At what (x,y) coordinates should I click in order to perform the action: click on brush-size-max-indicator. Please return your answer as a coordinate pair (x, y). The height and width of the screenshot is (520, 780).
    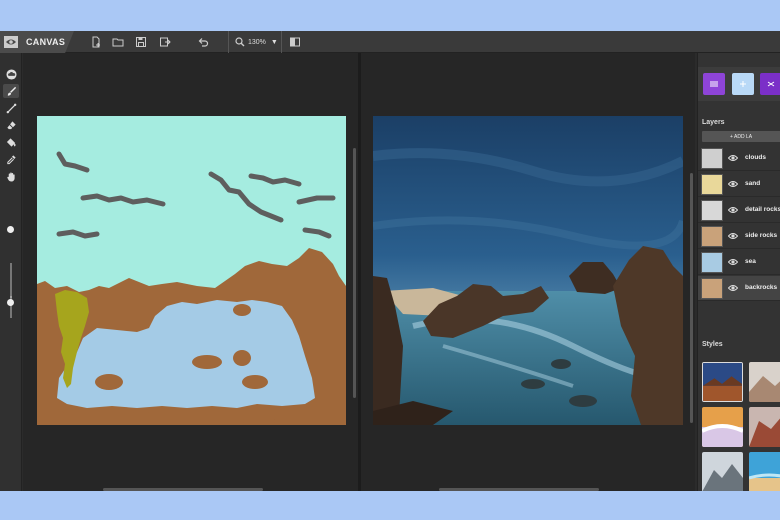
    Looking at the image, I should click on (10, 229).